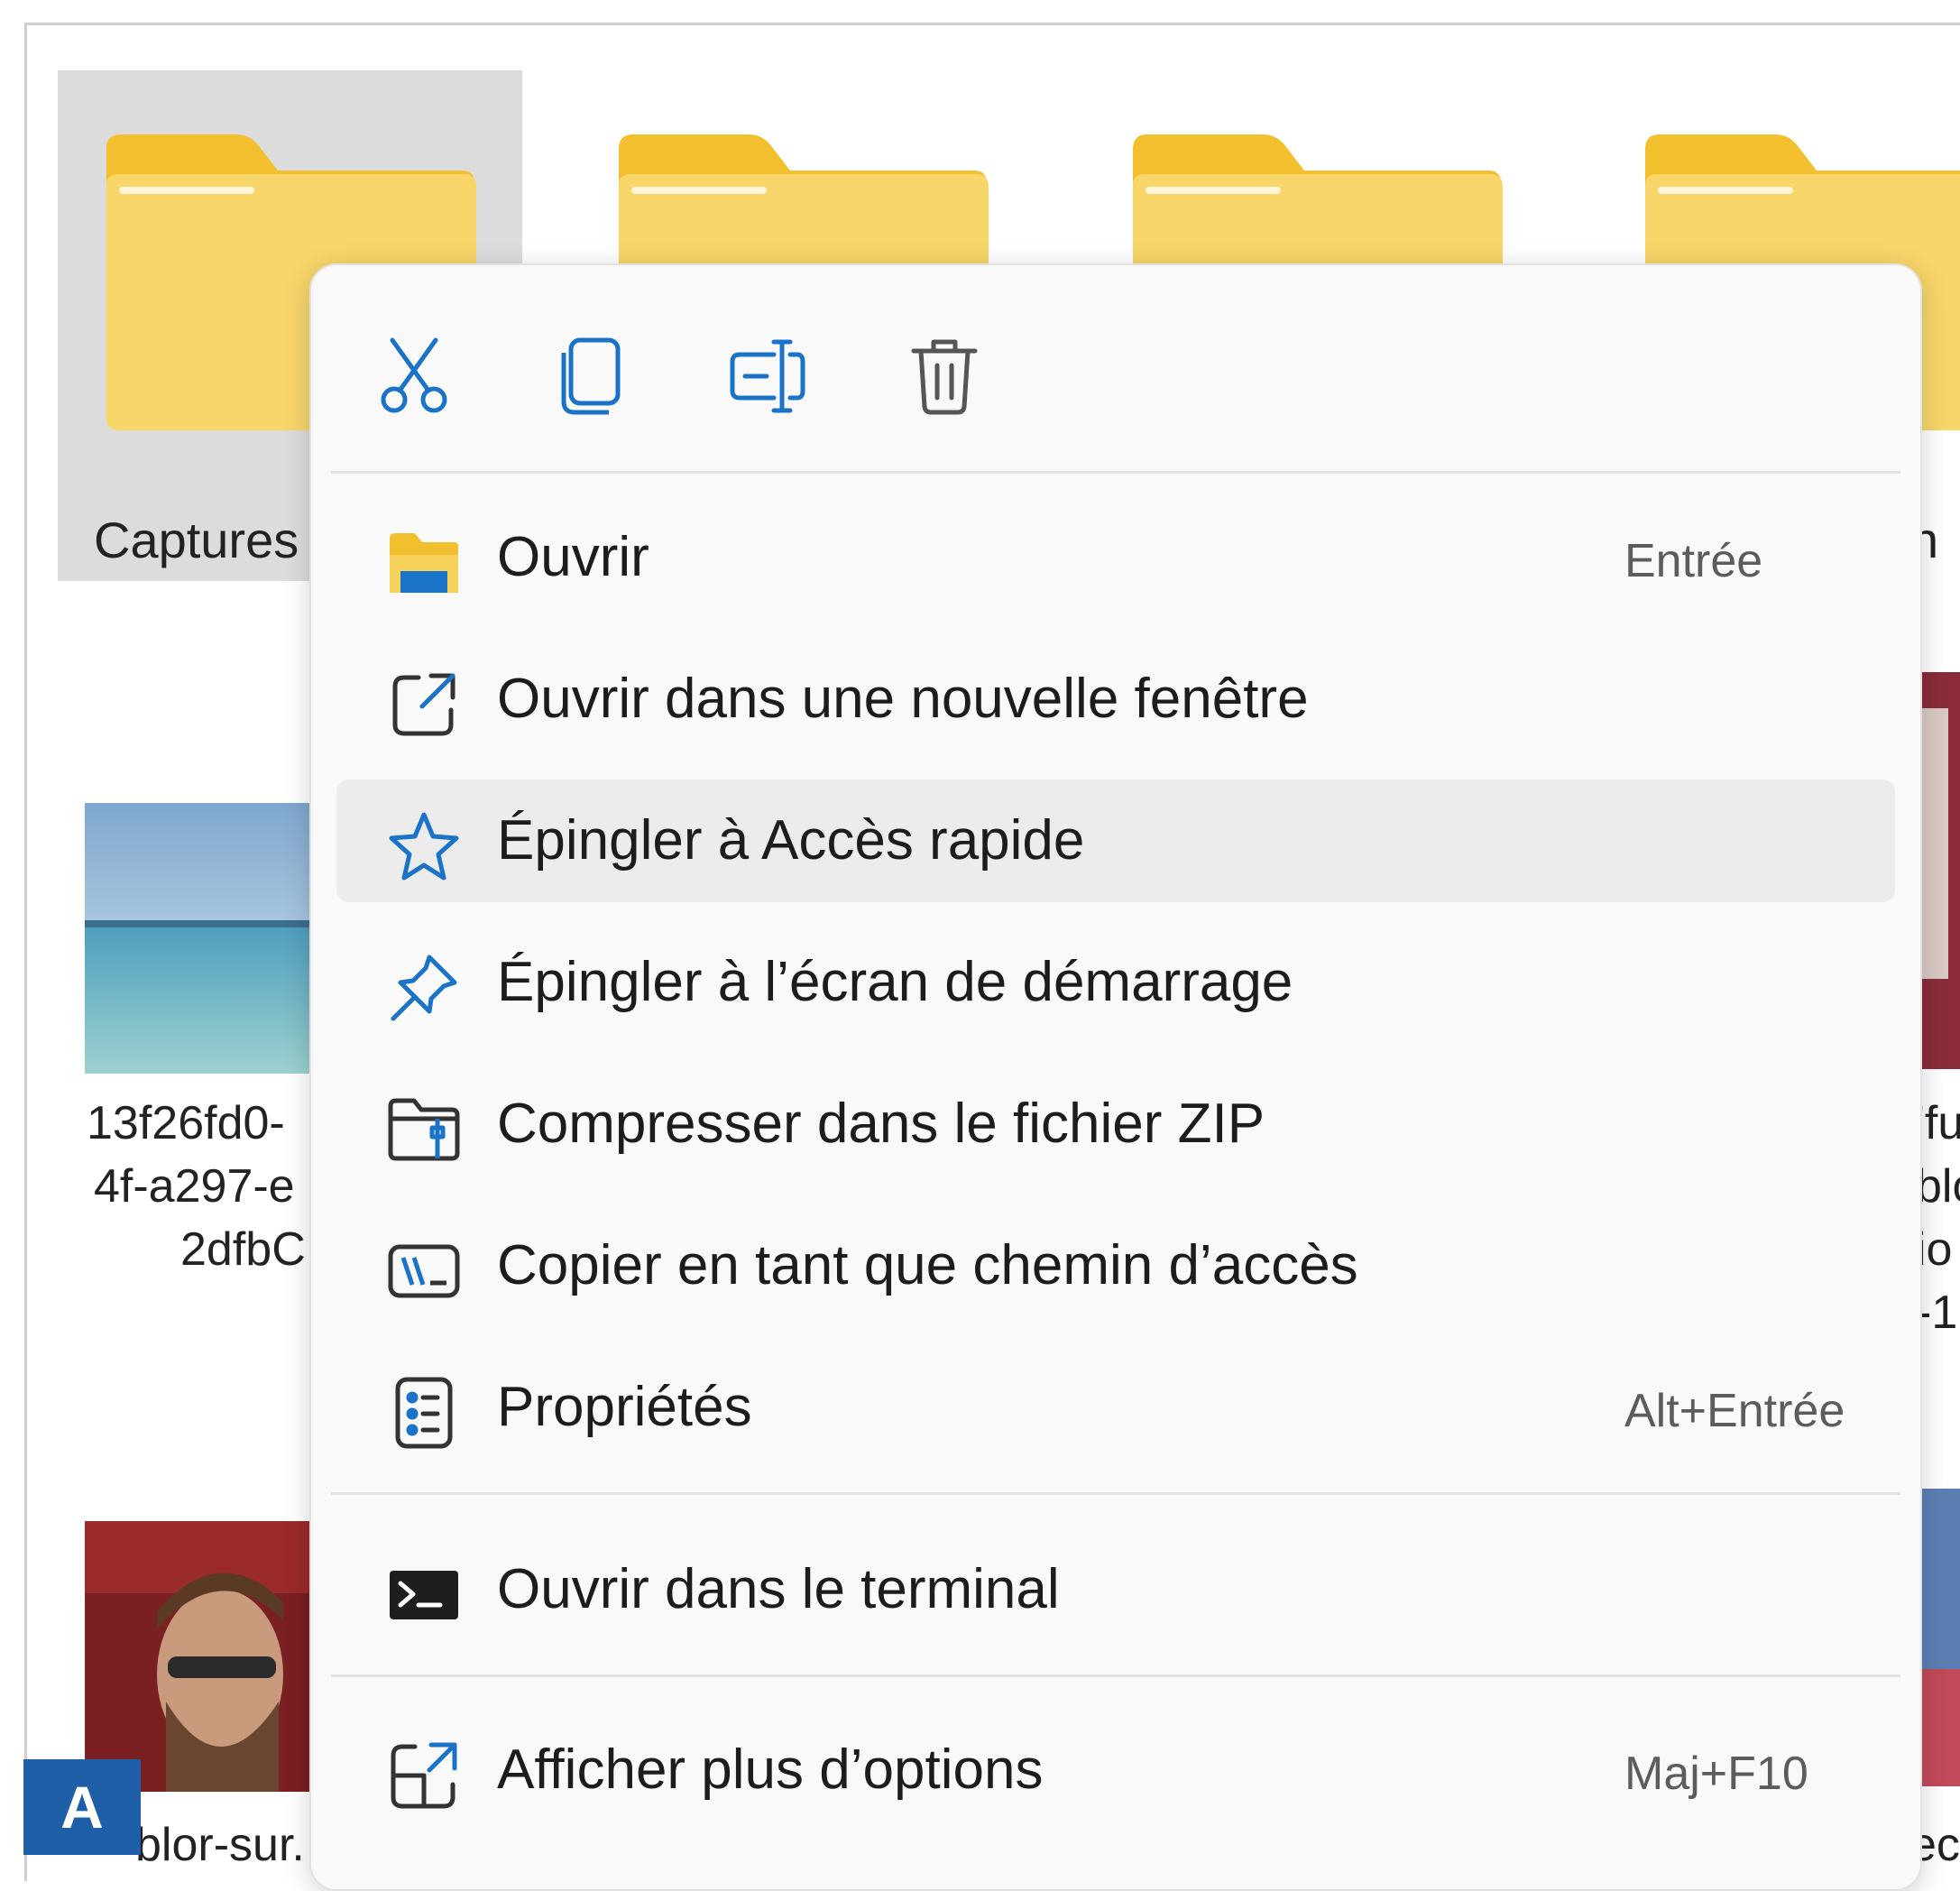  I want to click on menu-item-label: Copier en tant que chemin d’accès, so click(928, 1265).